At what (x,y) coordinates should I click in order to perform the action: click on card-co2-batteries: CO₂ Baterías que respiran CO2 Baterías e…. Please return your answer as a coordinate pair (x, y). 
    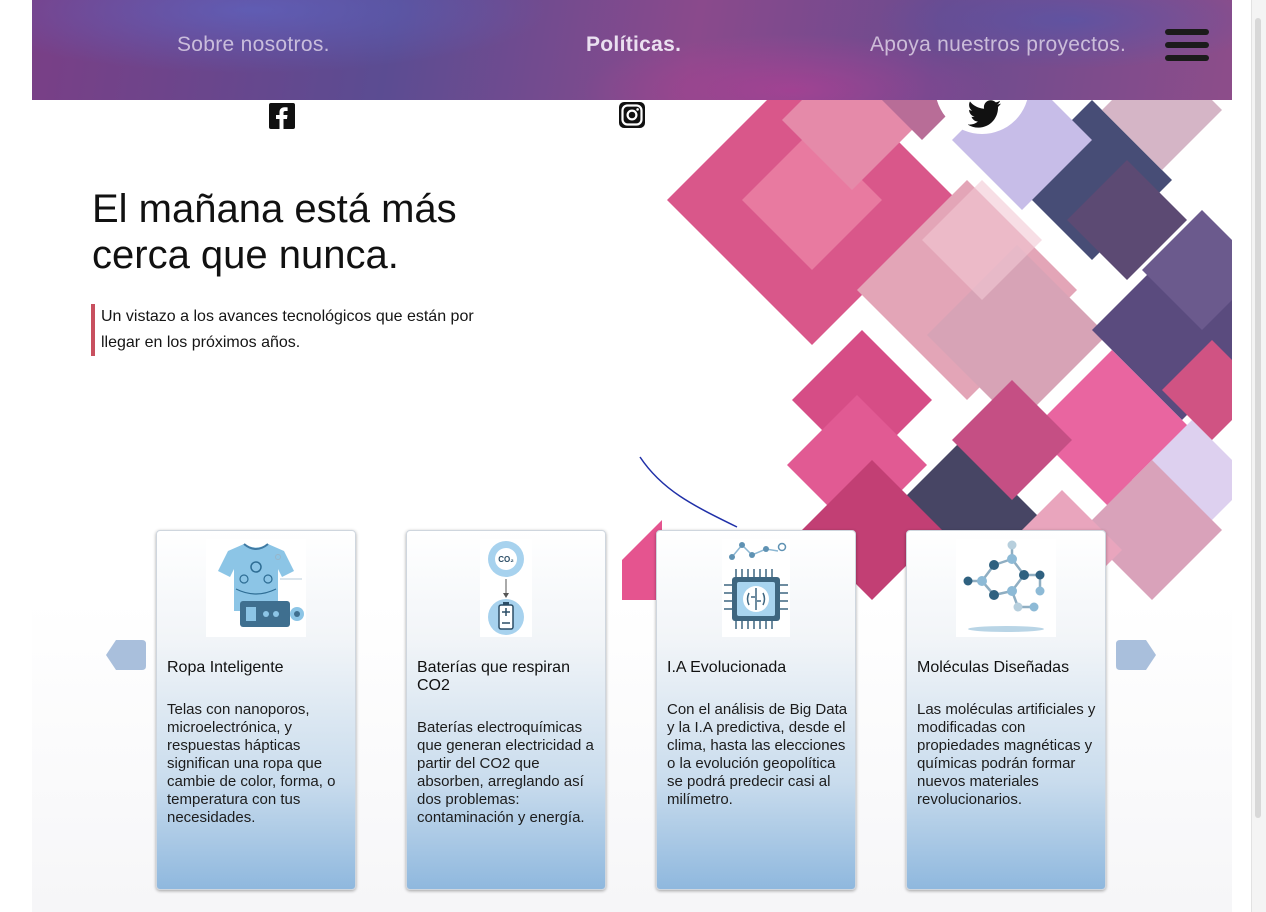
    Looking at the image, I should click on (506, 710).